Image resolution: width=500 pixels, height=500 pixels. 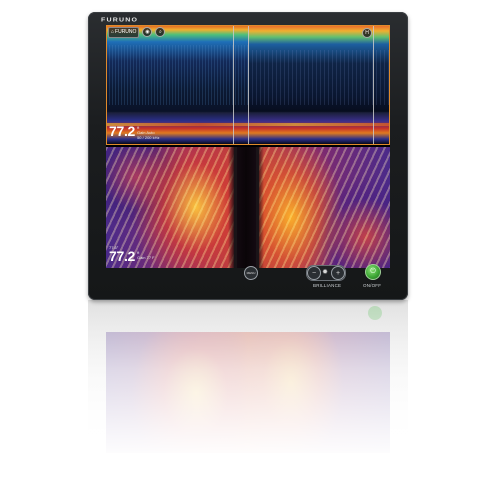 I want to click on echo-depth-readout: 77.2 ft Gain Auto 50 / 200 kHz, so click(x=134, y=131).